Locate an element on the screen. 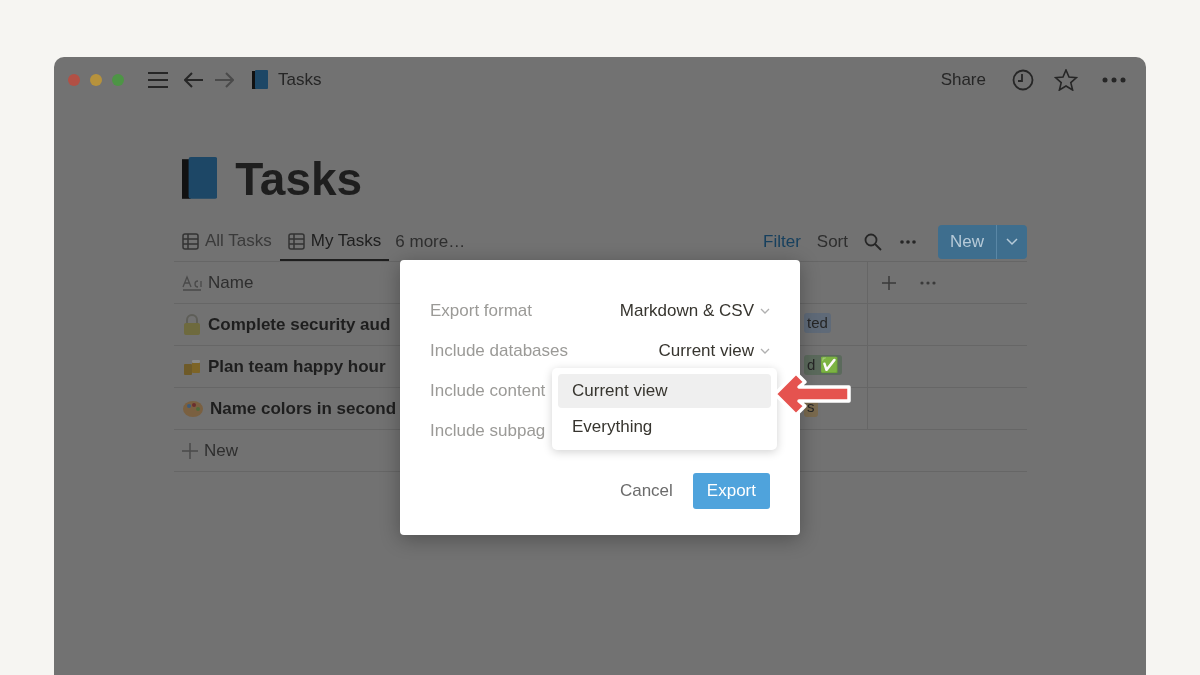  palette-icon is located at coordinates (193, 408).